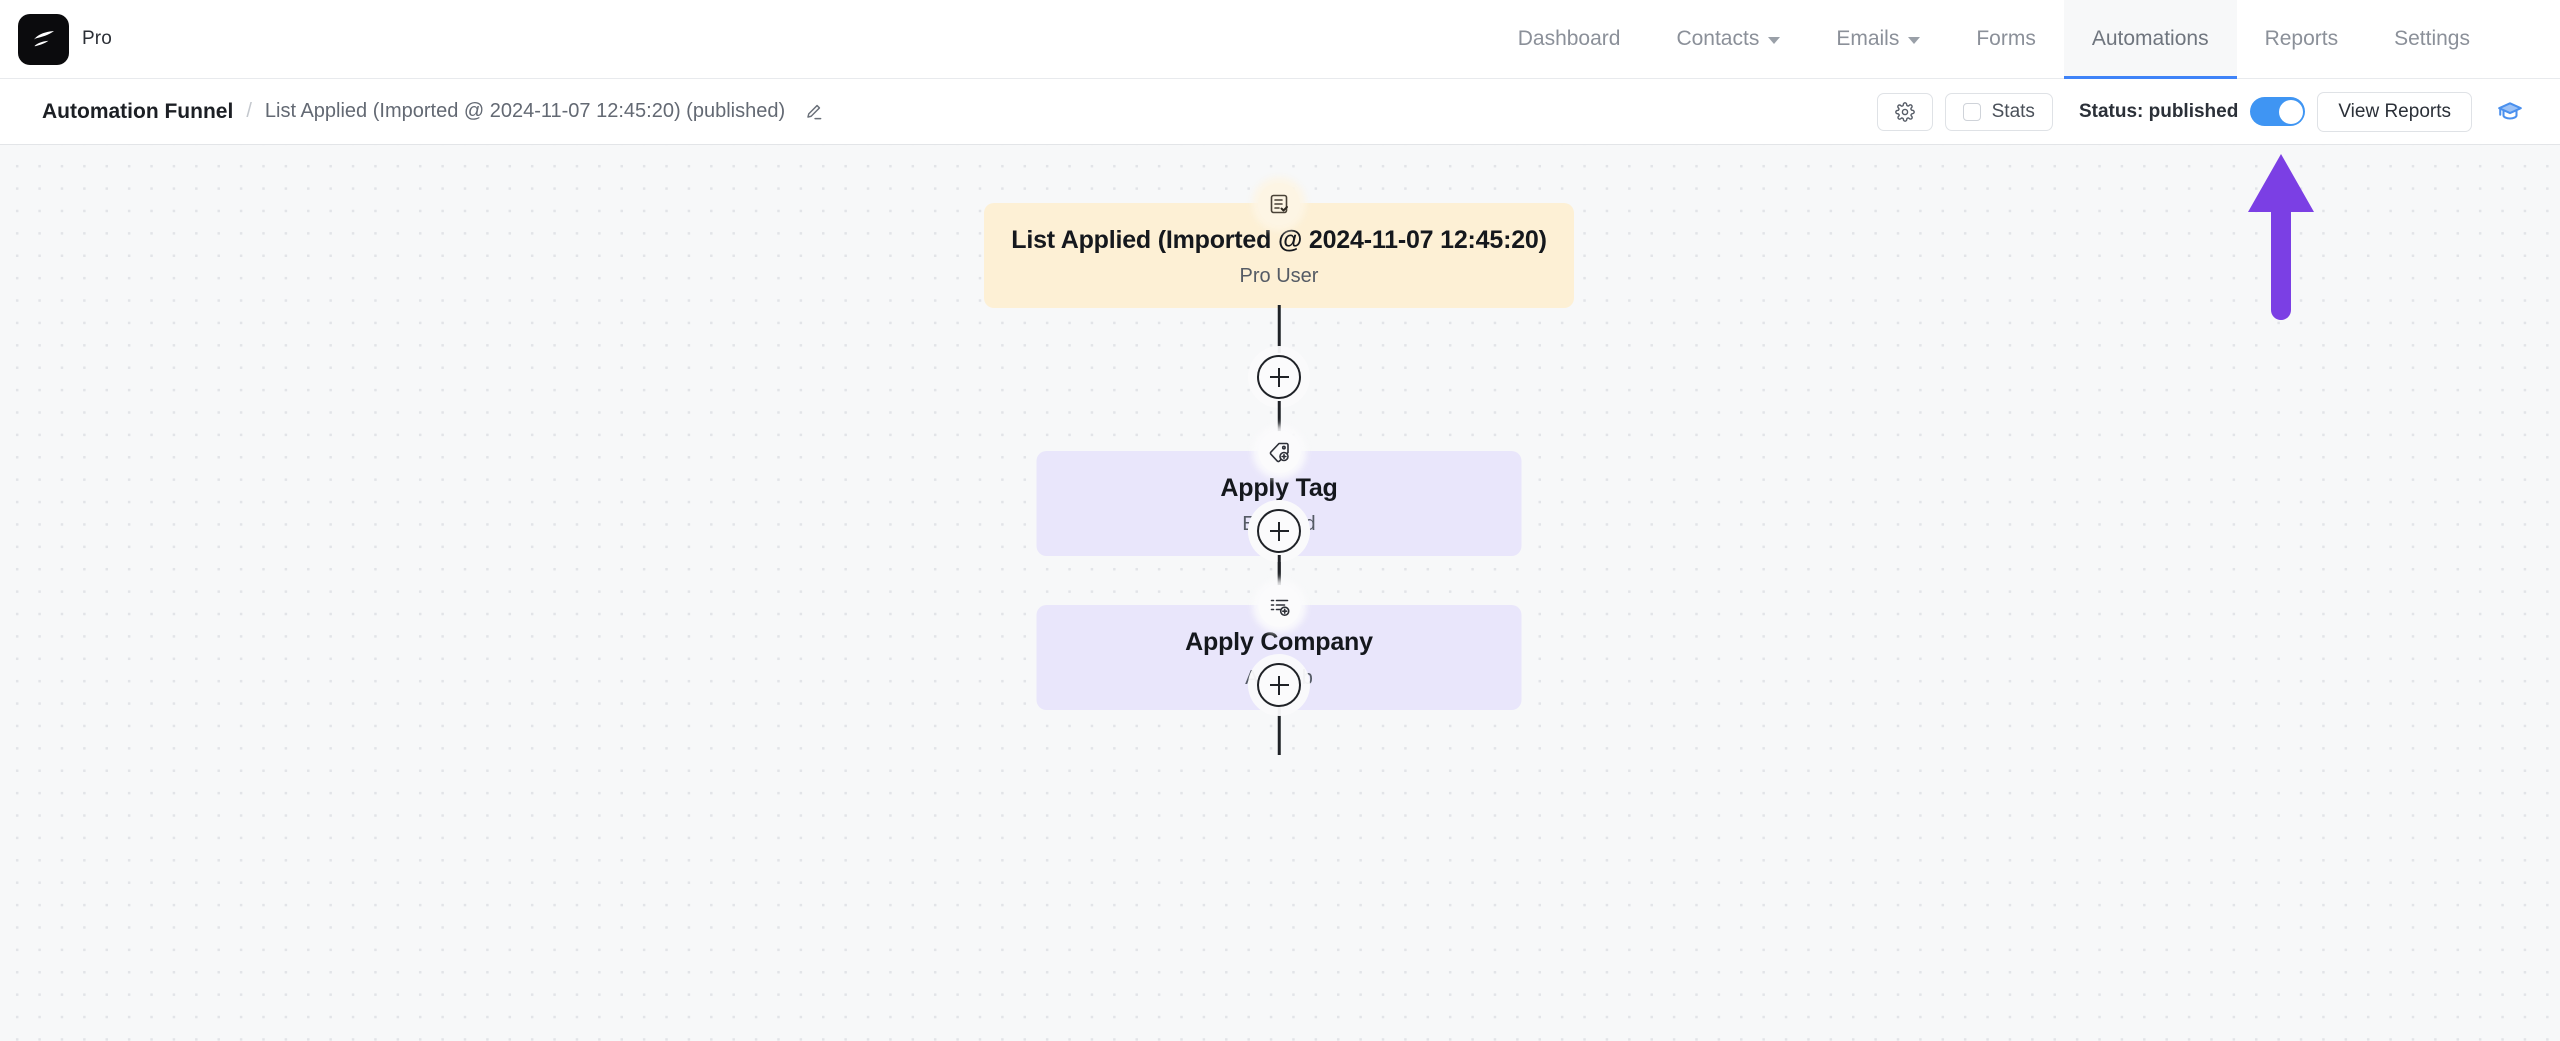 Image resolution: width=2560 pixels, height=1041 pixels. I want to click on nav-item-settings: Settings, so click(2432, 39).